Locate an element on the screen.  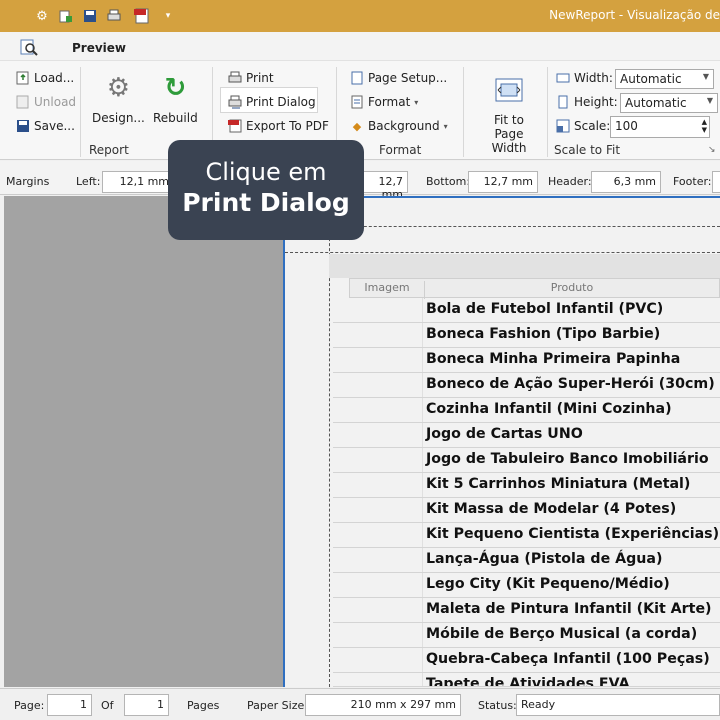
instruction-tooltip: Clique em Print Dialog is located at coordinates (266, 190).